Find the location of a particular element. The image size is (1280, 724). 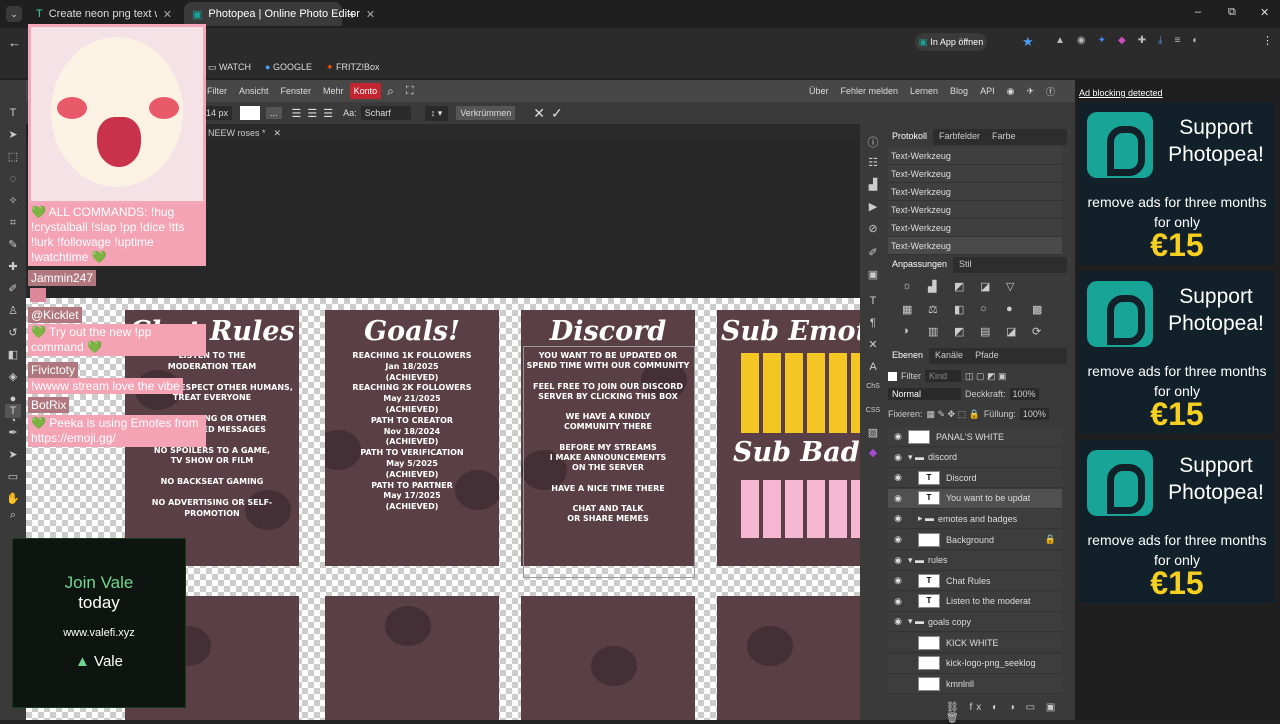

glyph-icon: A is located at coordinates (873, 367).